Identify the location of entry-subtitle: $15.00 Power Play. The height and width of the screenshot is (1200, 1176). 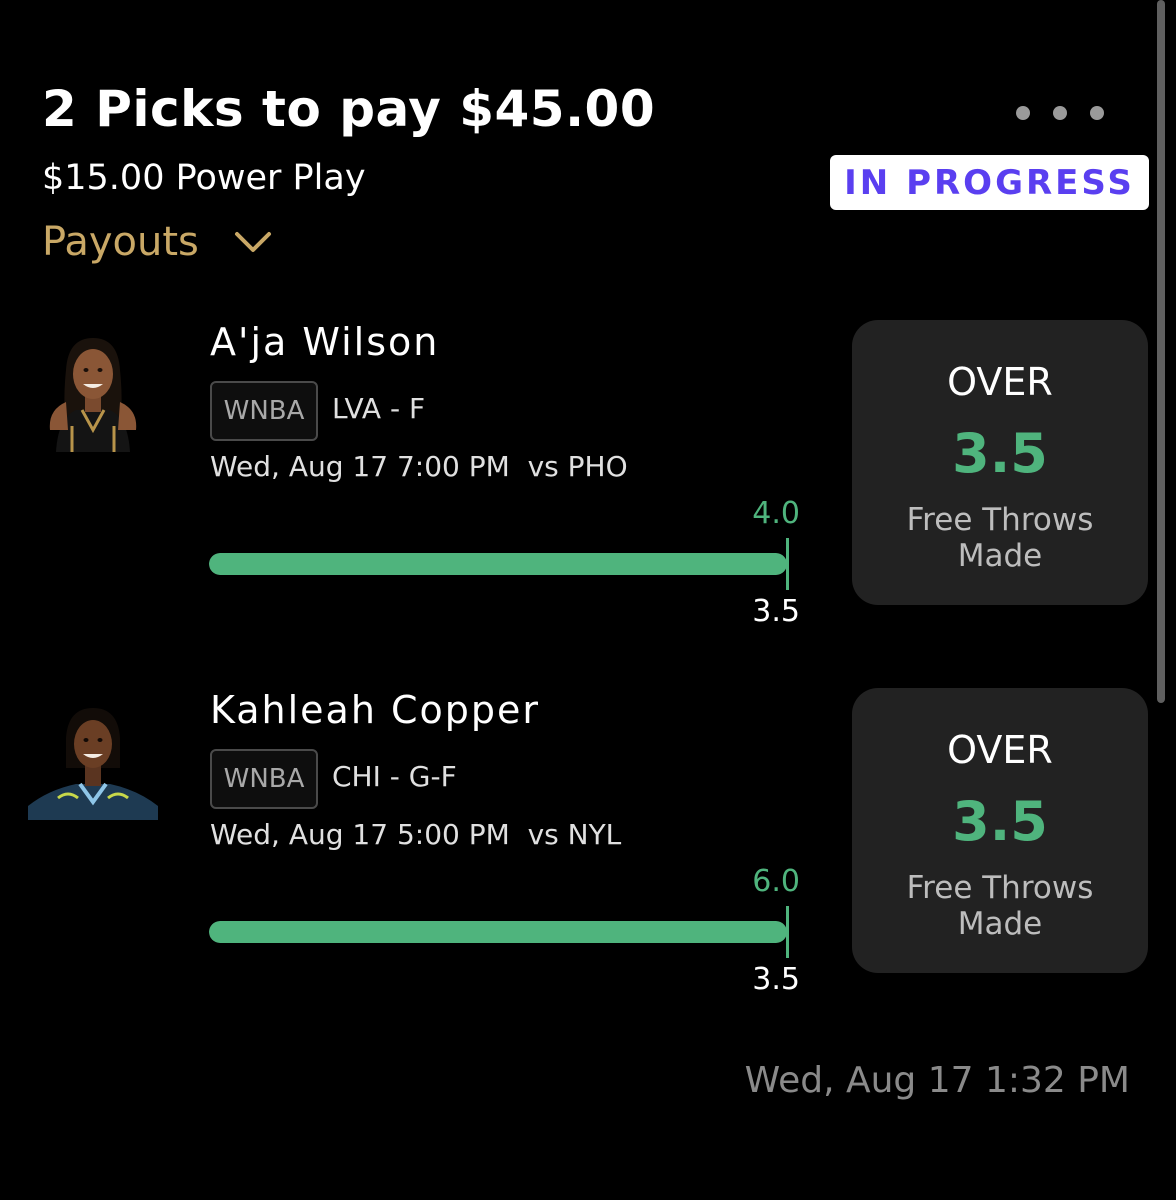
(204, 178).